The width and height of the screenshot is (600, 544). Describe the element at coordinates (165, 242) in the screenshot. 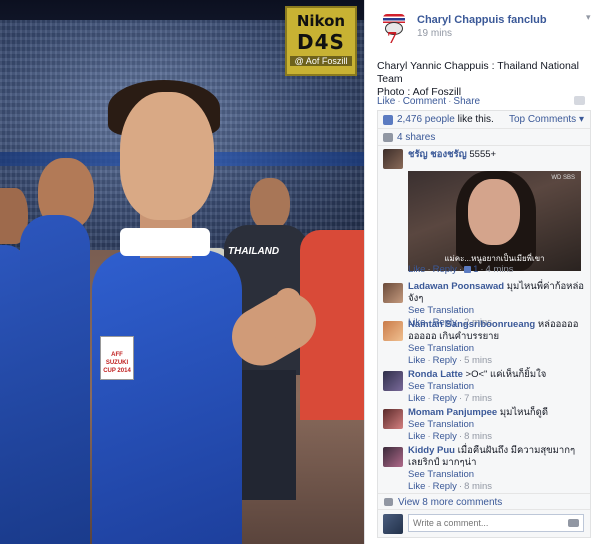

I see `main-player-collar` at that location.